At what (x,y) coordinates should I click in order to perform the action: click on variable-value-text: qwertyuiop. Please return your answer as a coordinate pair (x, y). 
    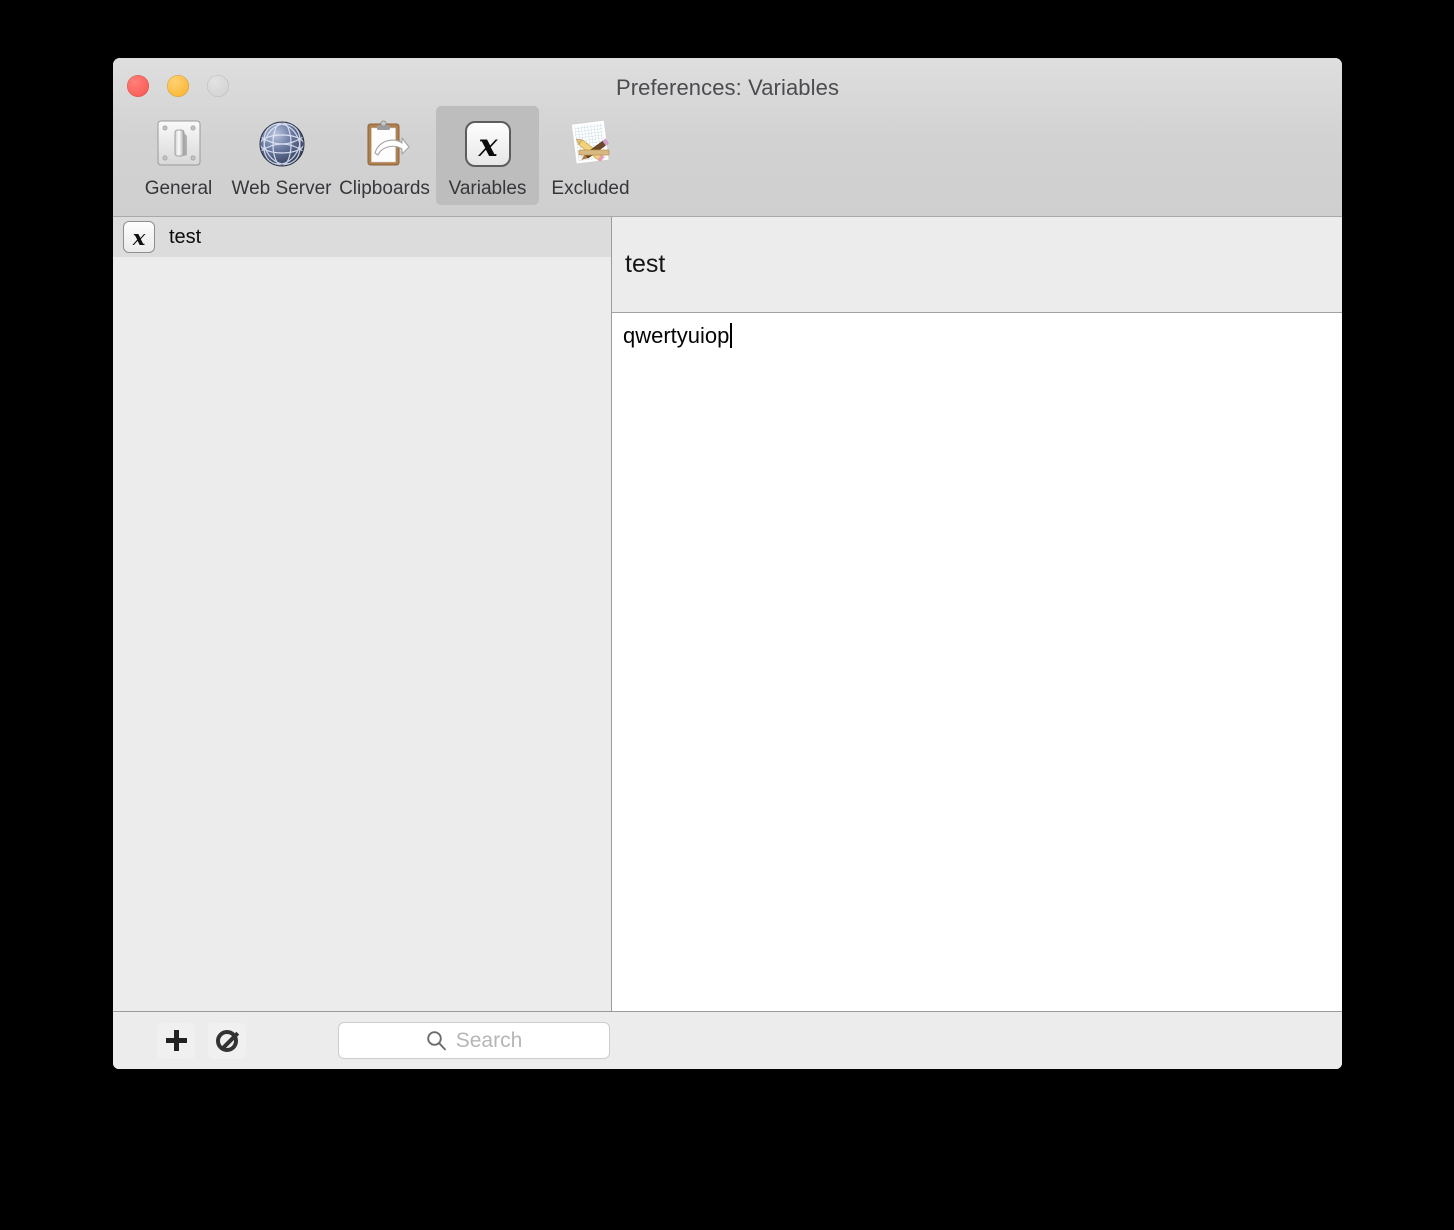
    Looking at the image, I should click on (676, 335).